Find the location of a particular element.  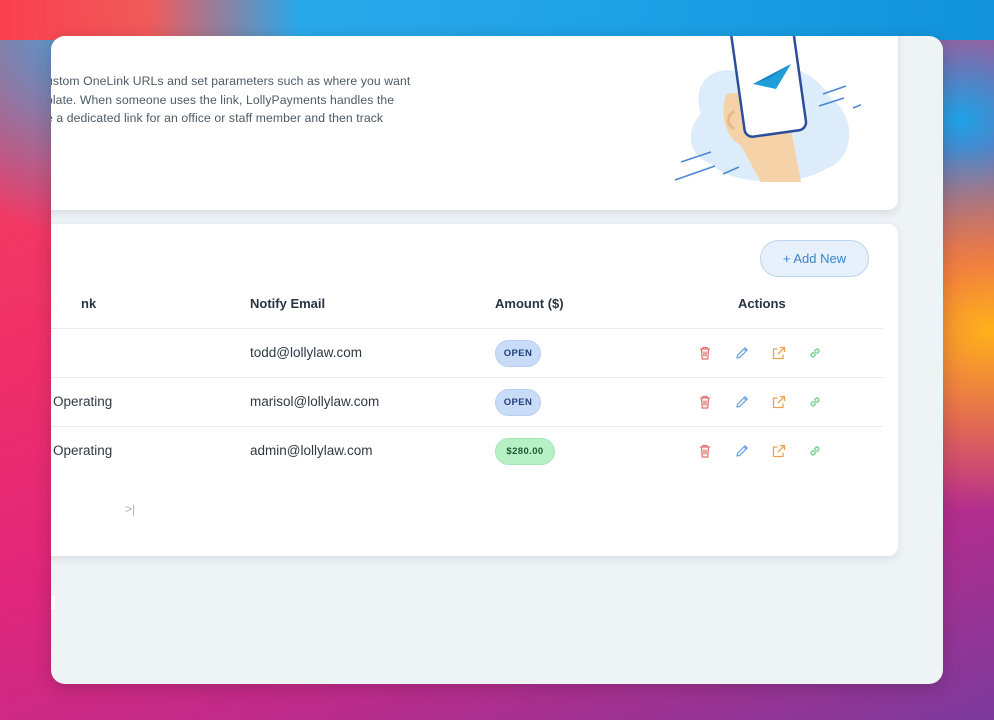

email-cell: admin@lollylaw.com is located at coordinates (311, 450).